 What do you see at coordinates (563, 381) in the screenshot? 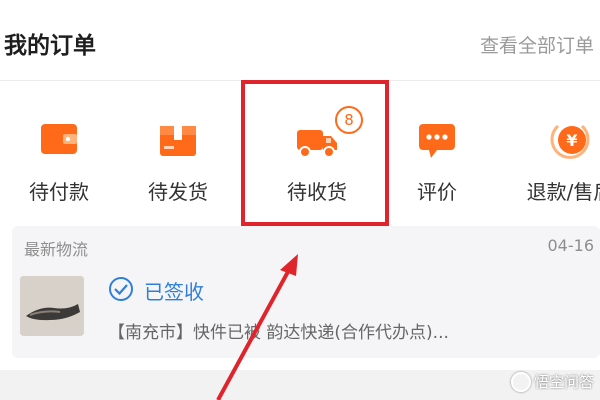
I see `watermark-text: 悟空问答` at bounding box center [563, 381].